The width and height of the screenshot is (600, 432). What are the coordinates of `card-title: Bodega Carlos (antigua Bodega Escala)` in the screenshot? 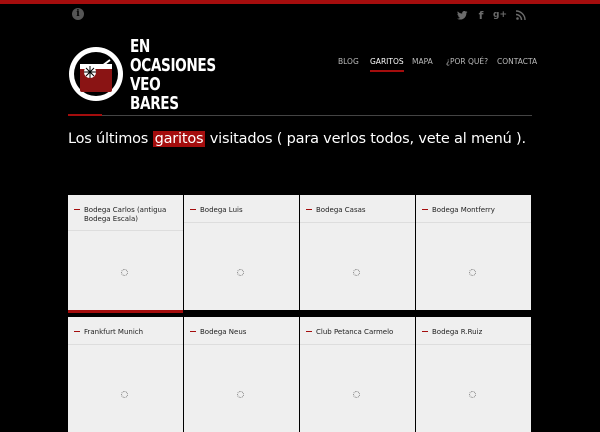 It's located at (130, 215).